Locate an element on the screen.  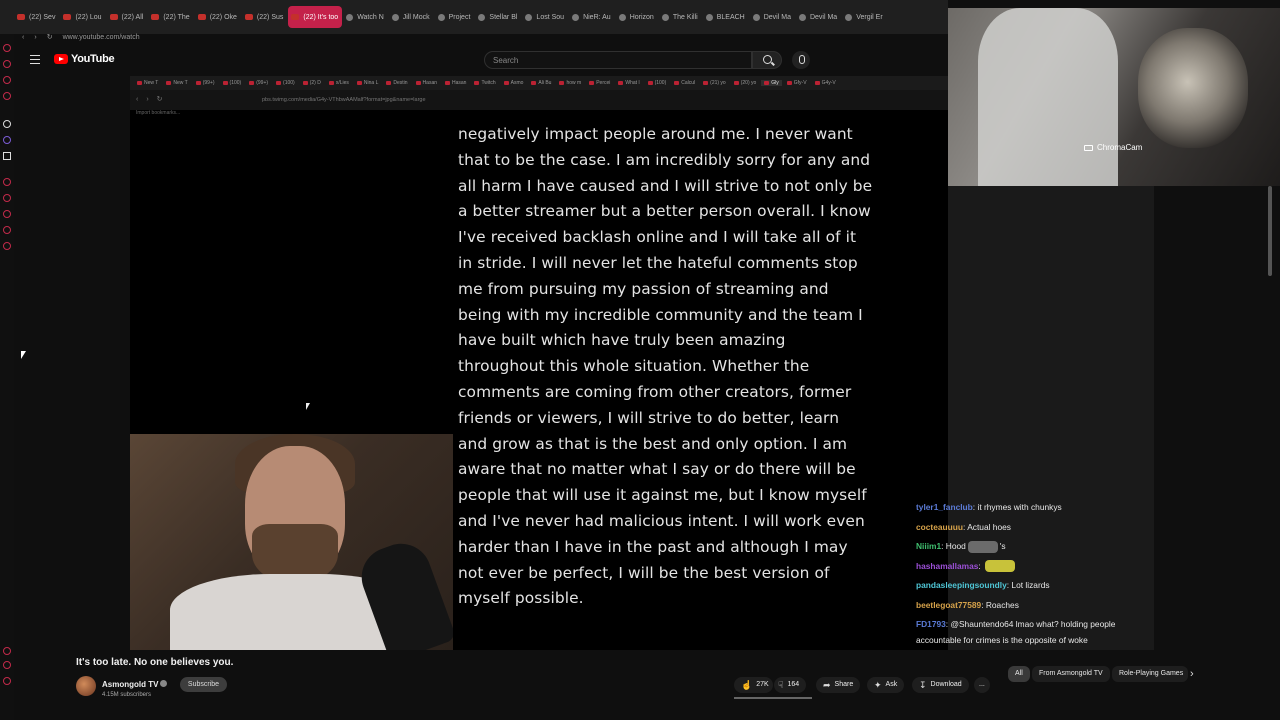
browser-tab: NieR: Au is located at coordinates (592, 17).